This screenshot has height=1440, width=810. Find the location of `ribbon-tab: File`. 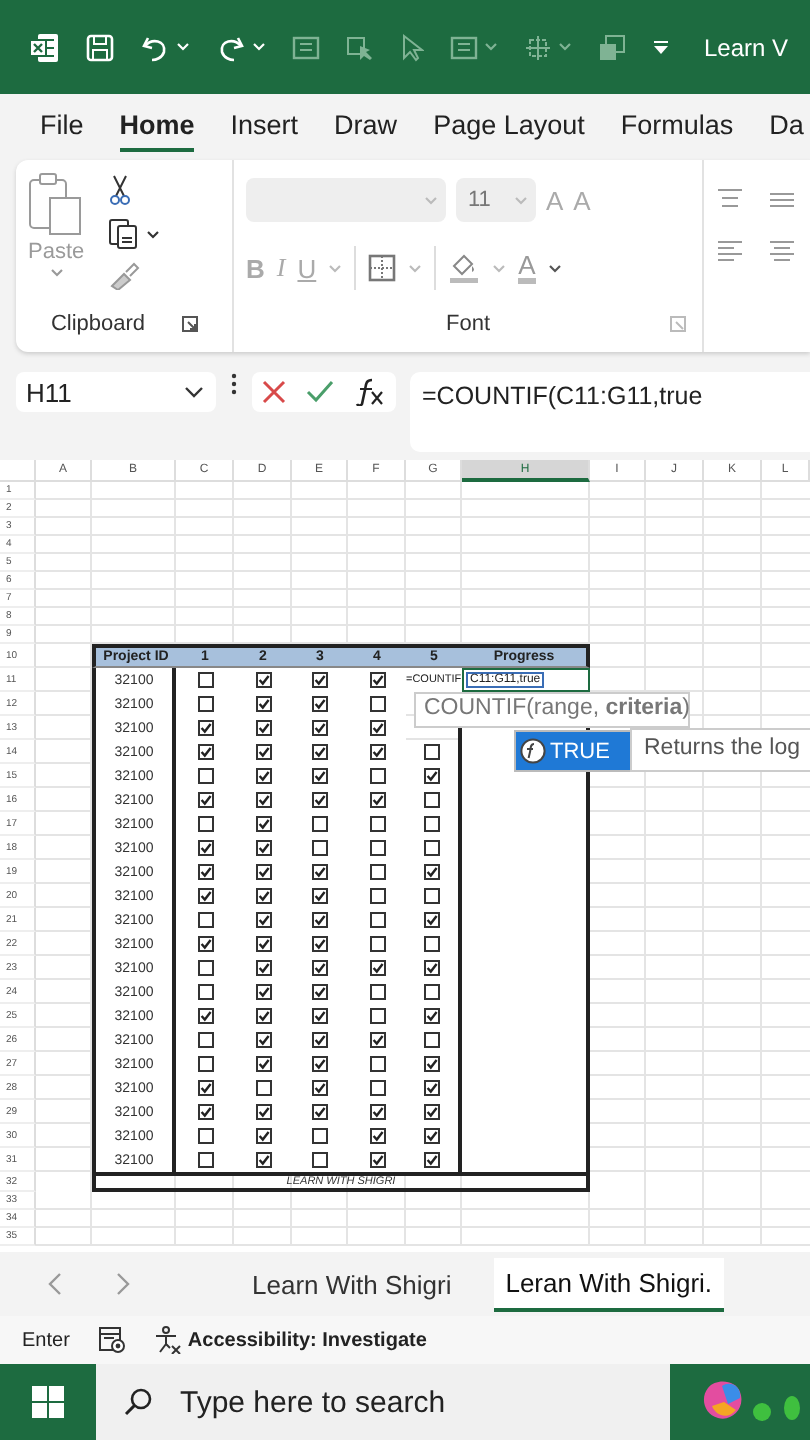

ribbon-tab: File is located at coordinates (62, 127).